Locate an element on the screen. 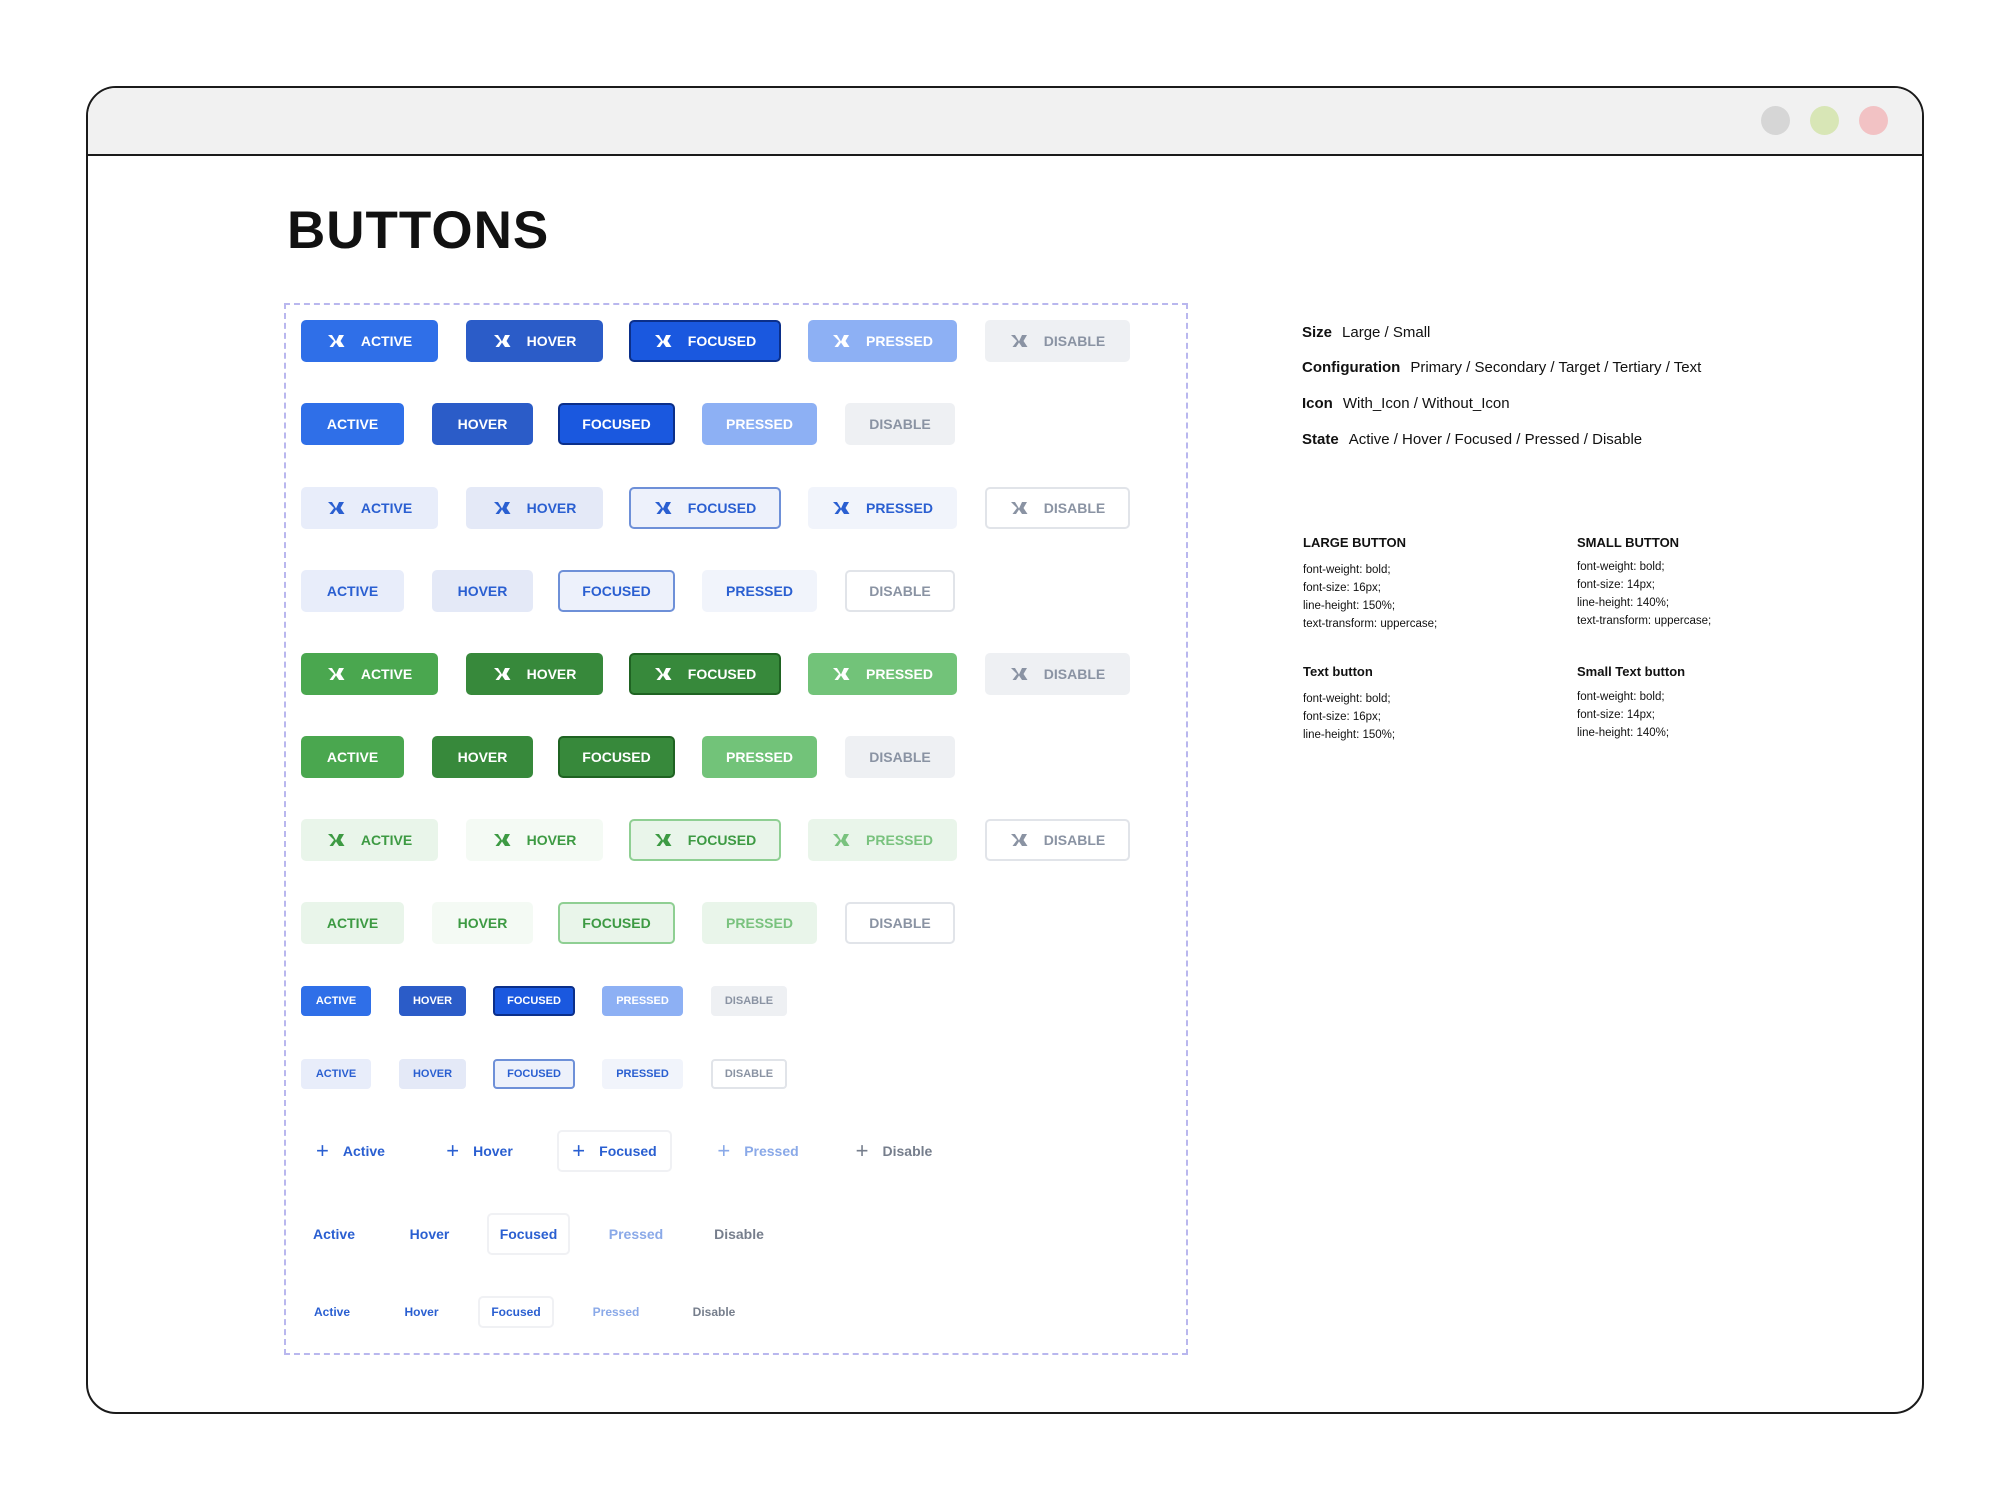 The image size is (2000, 1494). primary-icon-active-button: ACTIVE is located at coordinates (369, 341).